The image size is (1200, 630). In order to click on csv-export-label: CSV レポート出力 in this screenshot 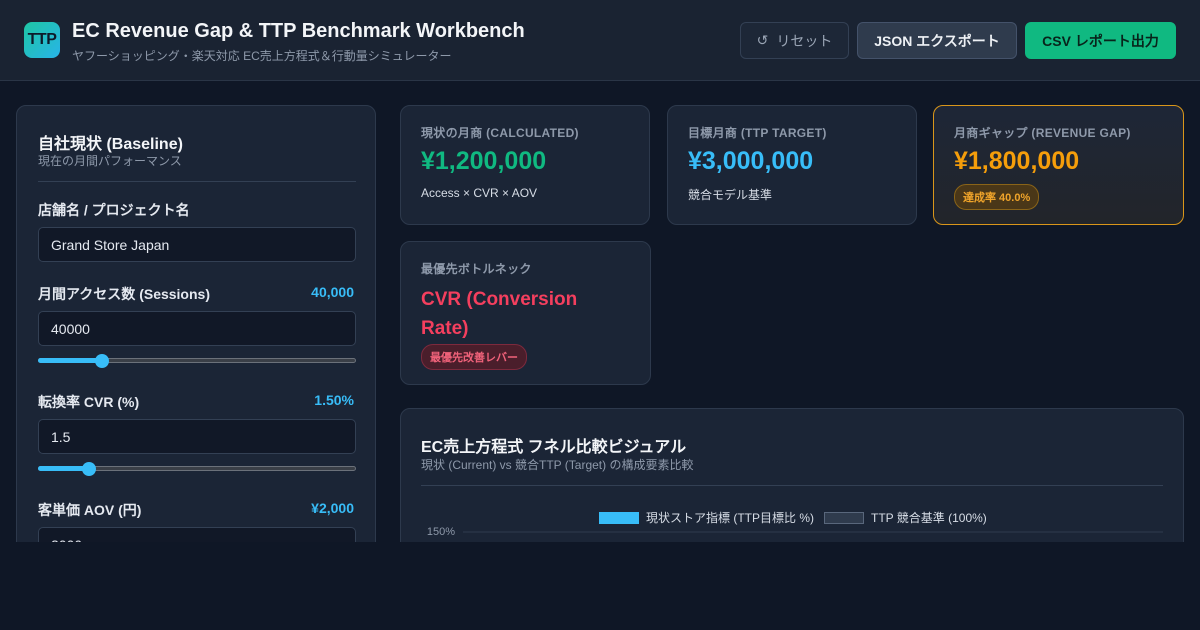, I will do `click(1100, 40)`.